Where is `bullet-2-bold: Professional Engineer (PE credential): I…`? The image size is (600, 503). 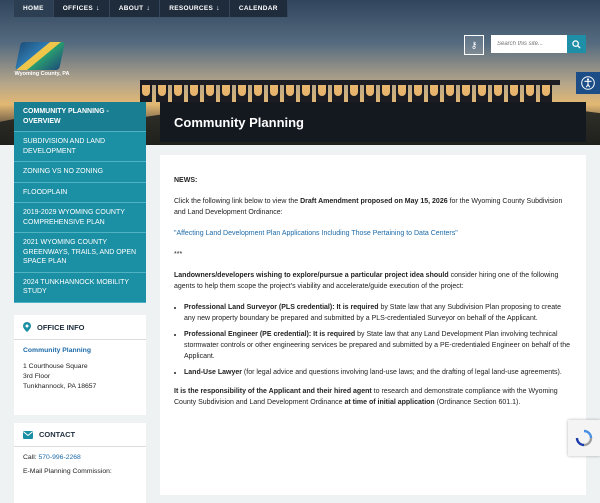 bullet-2-bold: Professional Engineer (PE credential): I… is located at coordinates (270, 334).